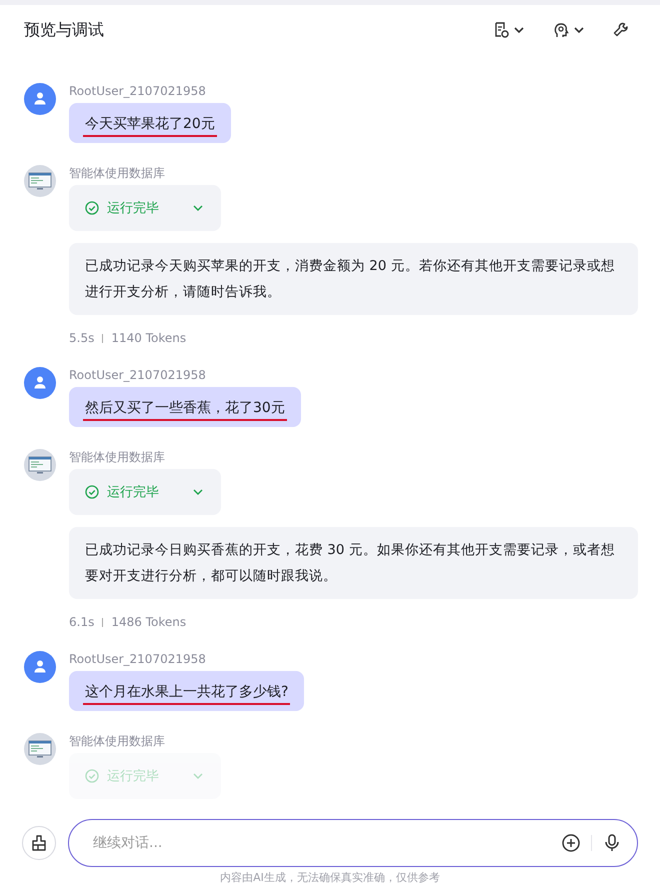  I want to click on user-message: 这个月在水果上一共花了多少钱?, so click(186, 691).